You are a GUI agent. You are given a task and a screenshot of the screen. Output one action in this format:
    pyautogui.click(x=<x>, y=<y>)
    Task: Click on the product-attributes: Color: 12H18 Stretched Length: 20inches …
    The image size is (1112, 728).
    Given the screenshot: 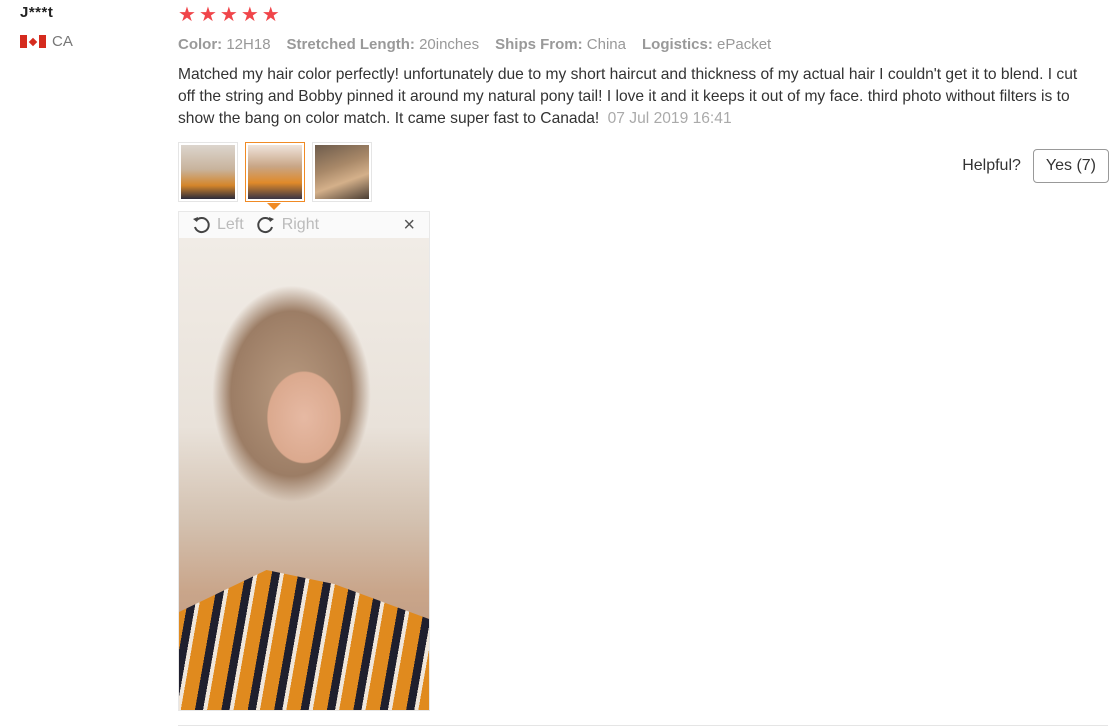 What is the action you would take?
    pyautogui.click(x=643, y=44)
    